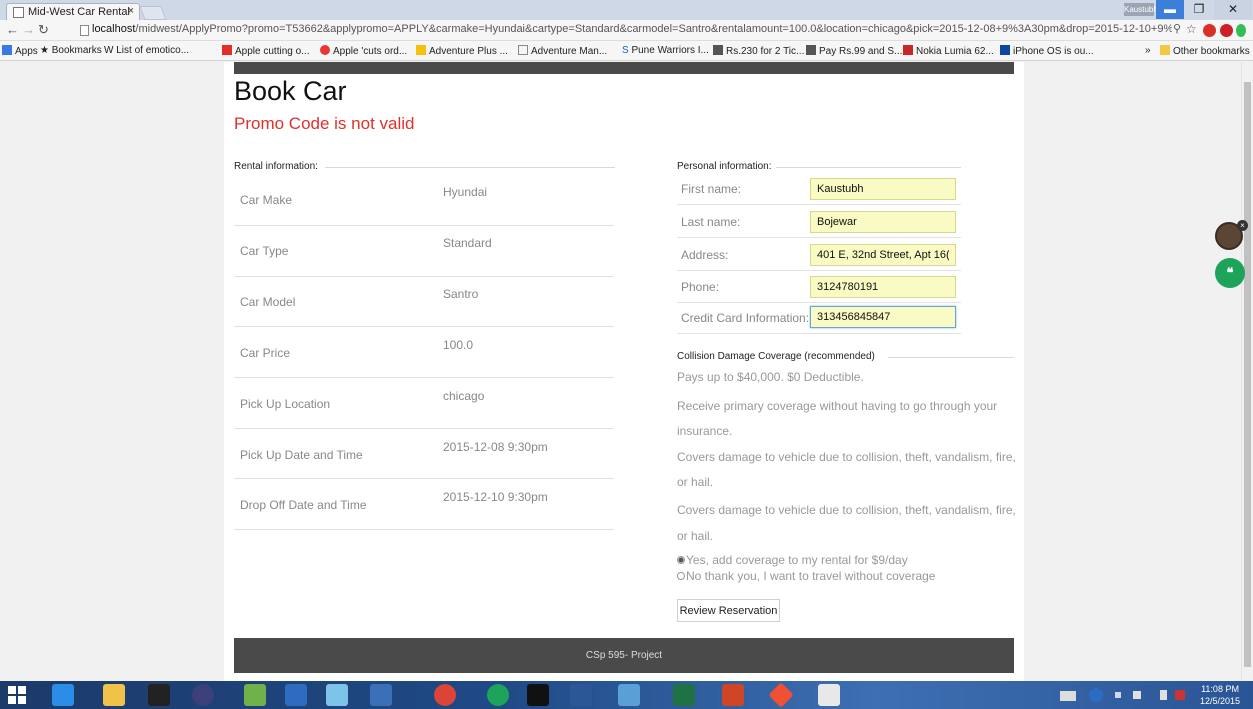  Describe the element at coordinates (109, 50) in the screenshot. I see `wikipedia-icon: W` at that location.